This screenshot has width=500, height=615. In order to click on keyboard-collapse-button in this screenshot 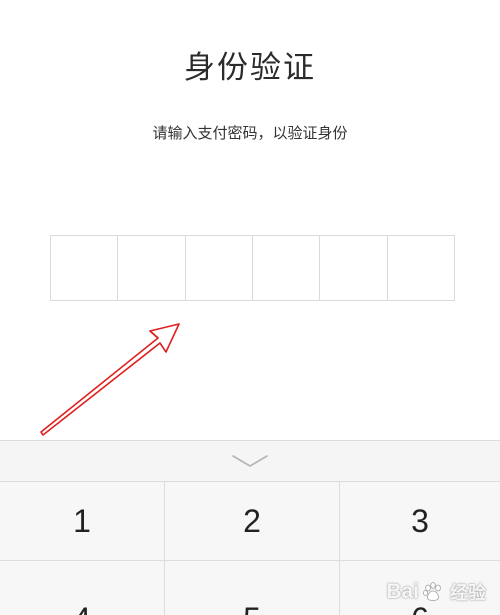, I will do `click(250, 461)`.